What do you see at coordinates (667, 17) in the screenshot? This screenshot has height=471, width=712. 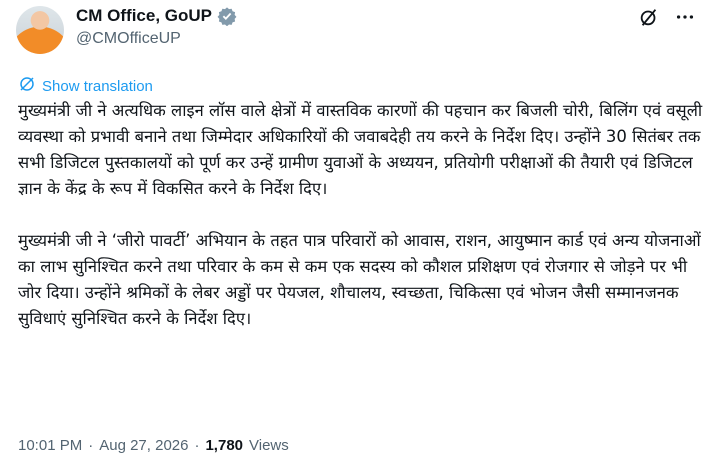 I see `tweet-actions` at bounding box center [667, 17].